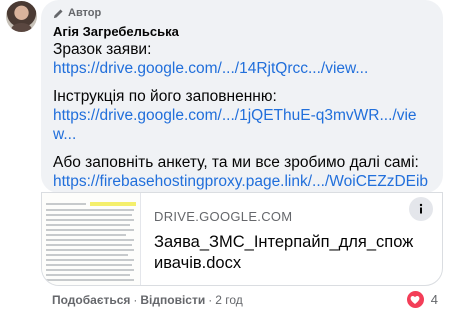  Describe the element at coordinates (21, 27) in the screenshot. I see `avatar-figure` at that location.